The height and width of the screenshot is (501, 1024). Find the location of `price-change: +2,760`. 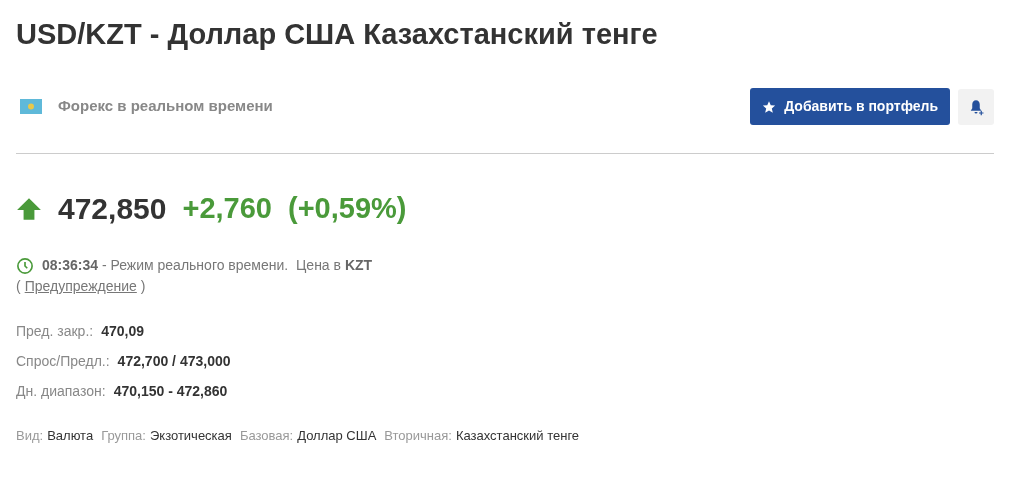

price-change: +2,760 is located at coordinates (227, 208).